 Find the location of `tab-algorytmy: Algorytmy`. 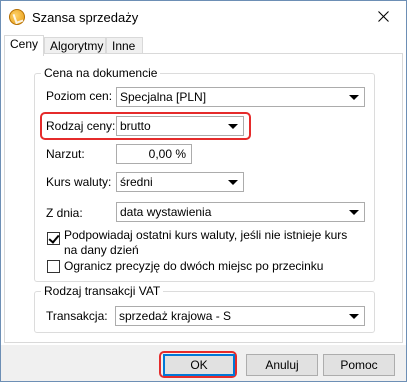

tab-algorytmy: Algorytmy is located at coordinates (75, 45).